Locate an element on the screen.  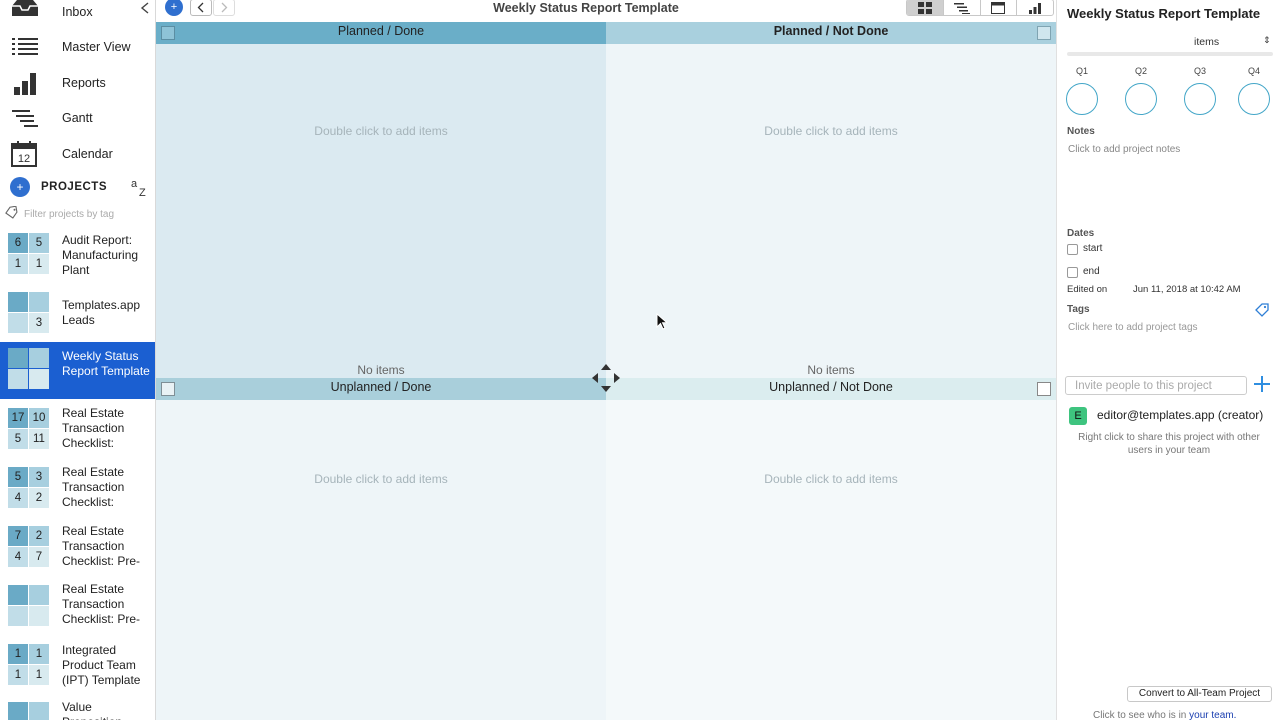
end-date-checkbox is located at coordinates (1072, 272).